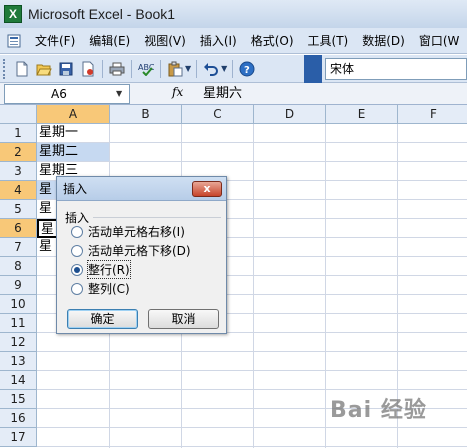 The image size is (467, 448). Describe the element at coordinates (290, 114) in the screenshot. I see `column-header-d: D` at that location.